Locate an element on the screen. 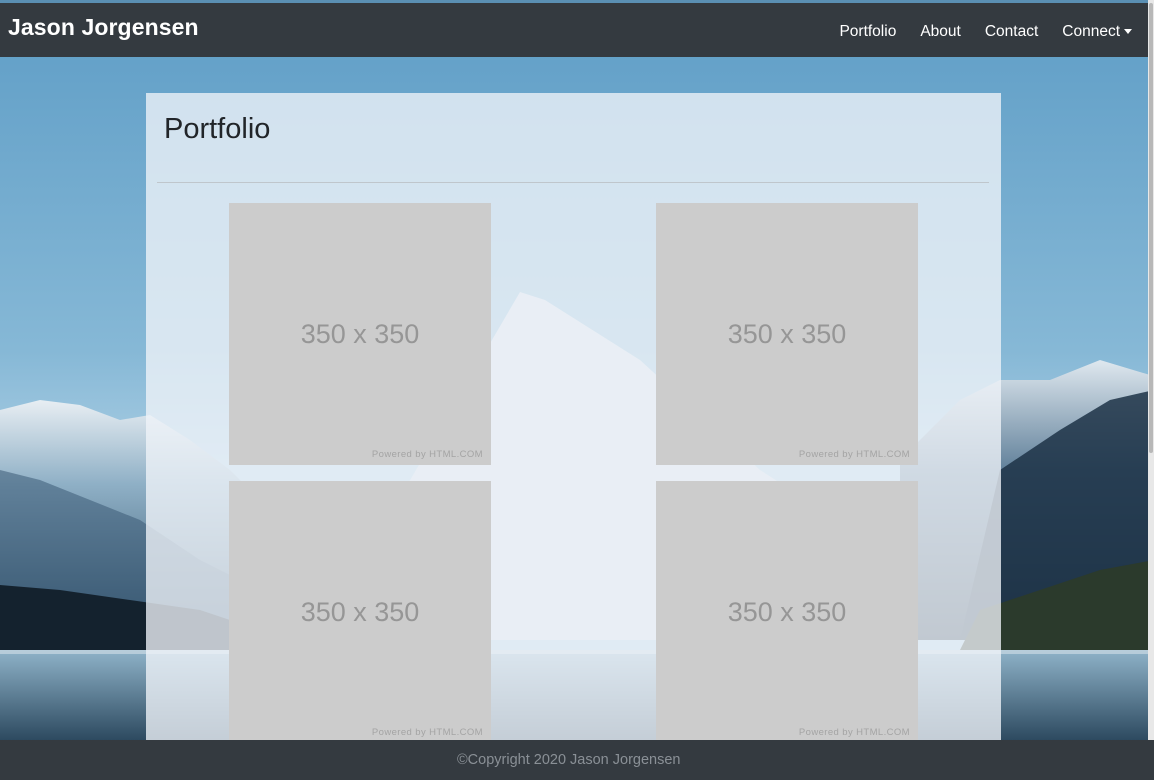 This screenshot has height=780, width=1154. page-footer: ©Copyright 2020 Jason Jorgensen is located at coordinates (577, 760).